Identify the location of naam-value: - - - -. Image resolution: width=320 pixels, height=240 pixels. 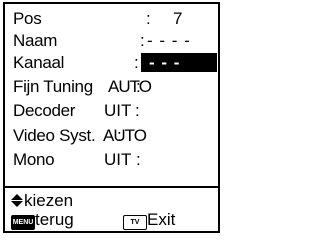
(169, 40).